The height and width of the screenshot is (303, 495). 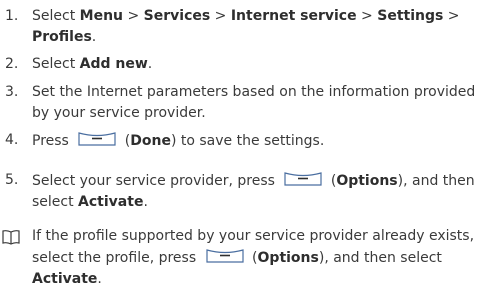 What do you see at coordinates (113, 64) in the screenshot?
I see `option-label: Add new` at bounding box center [113, 64].